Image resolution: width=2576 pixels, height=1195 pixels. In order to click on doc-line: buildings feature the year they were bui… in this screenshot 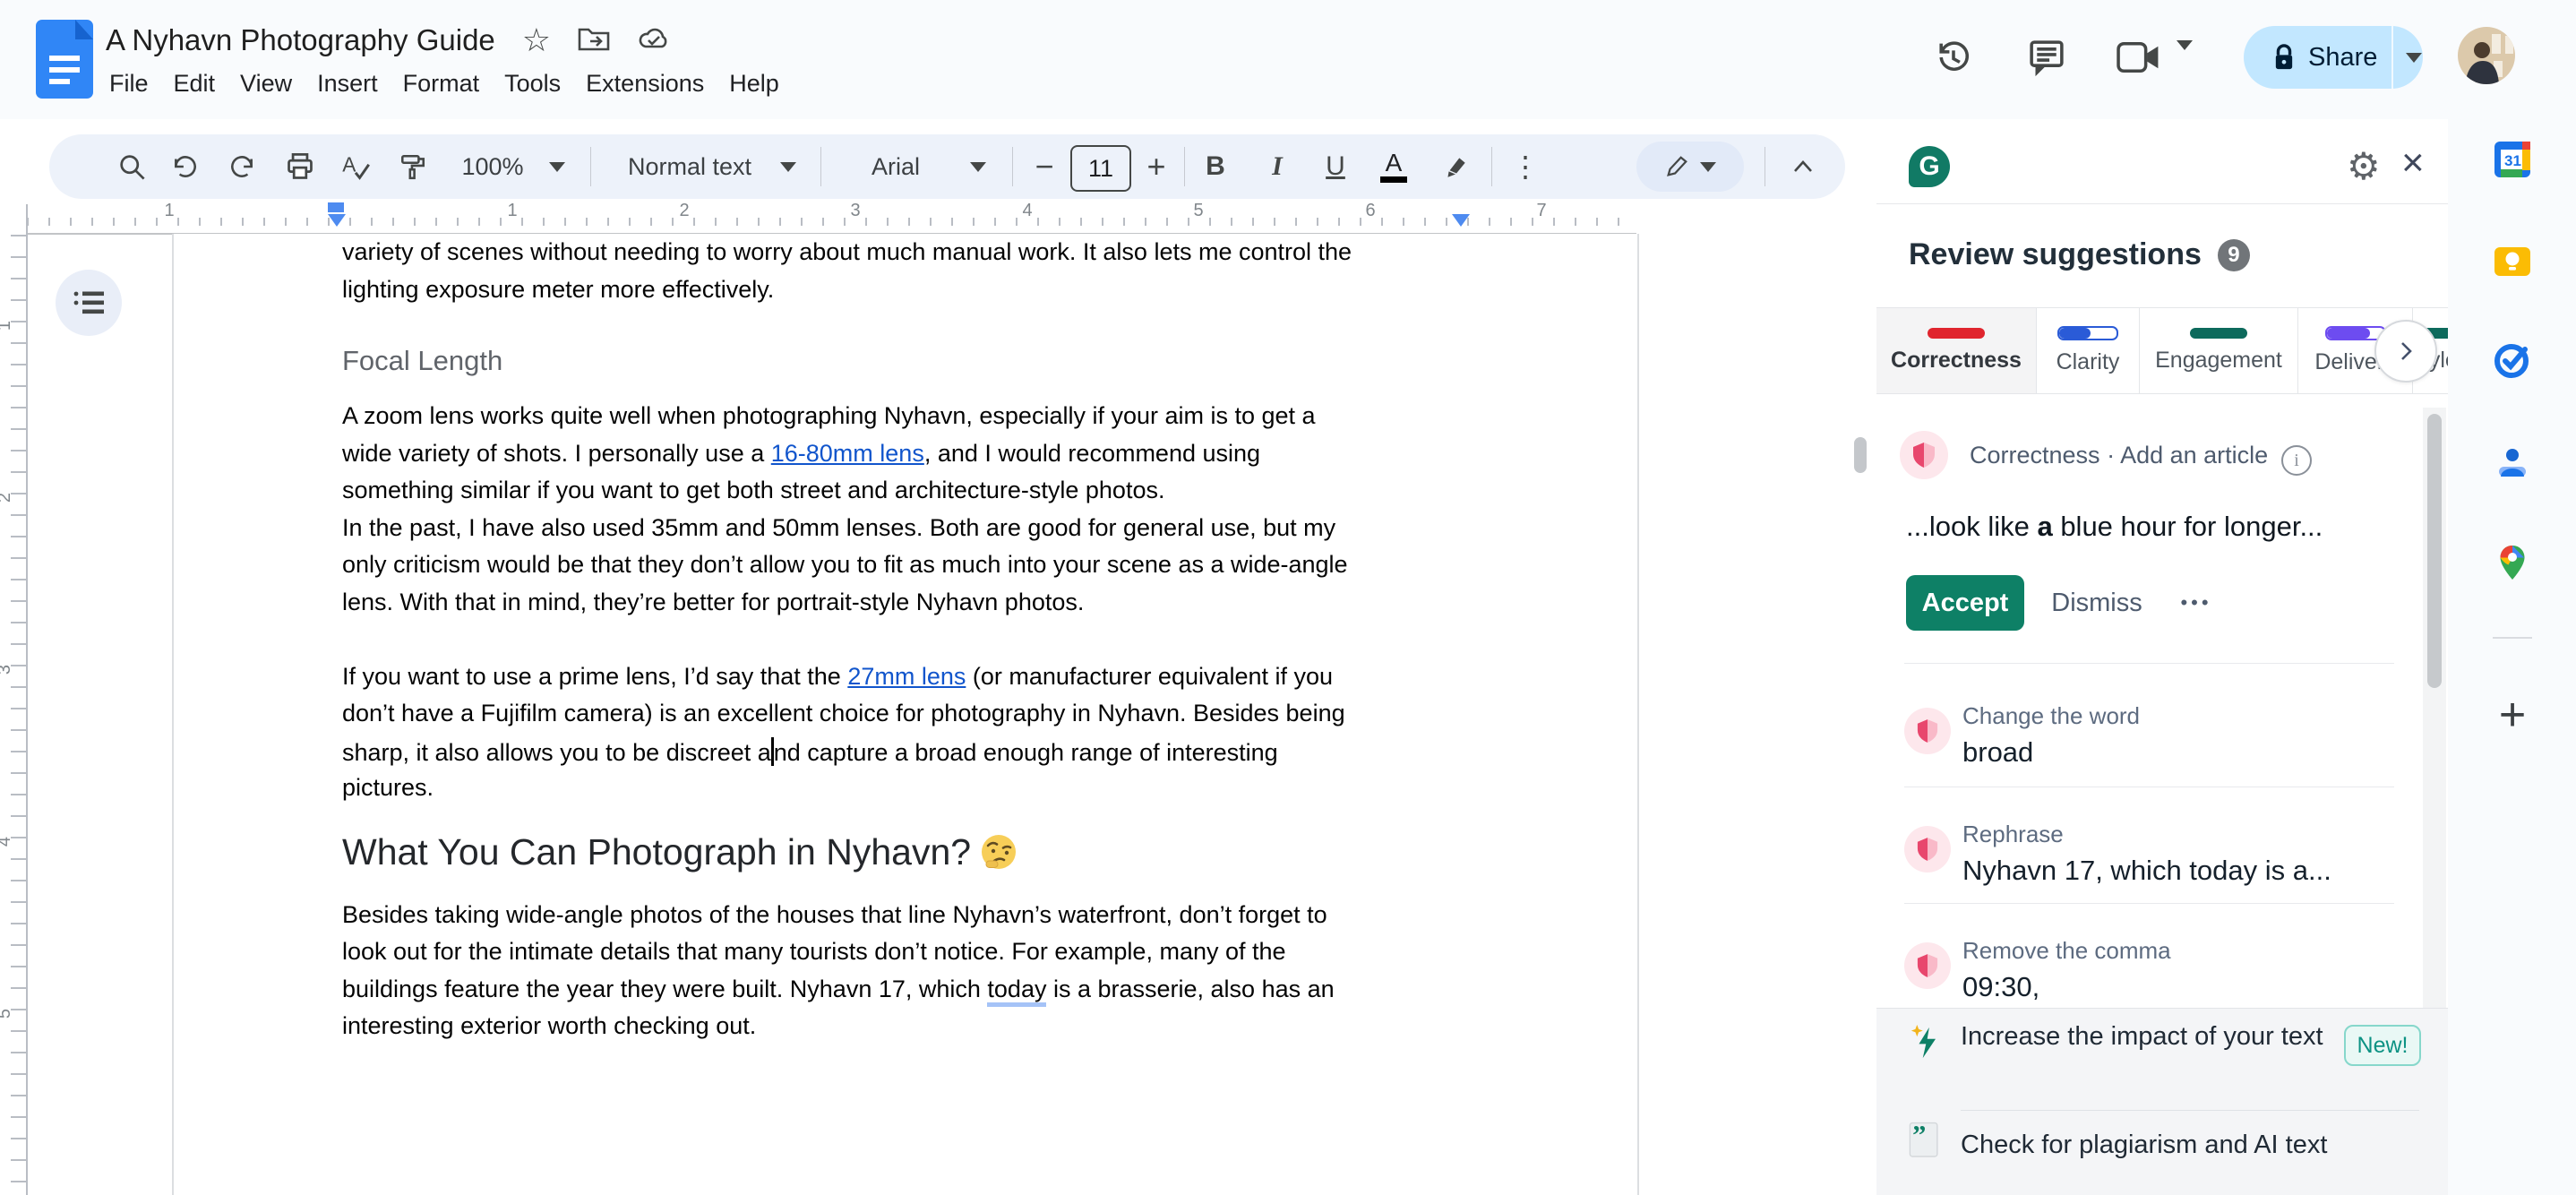, I will do `click(911, 994)`.